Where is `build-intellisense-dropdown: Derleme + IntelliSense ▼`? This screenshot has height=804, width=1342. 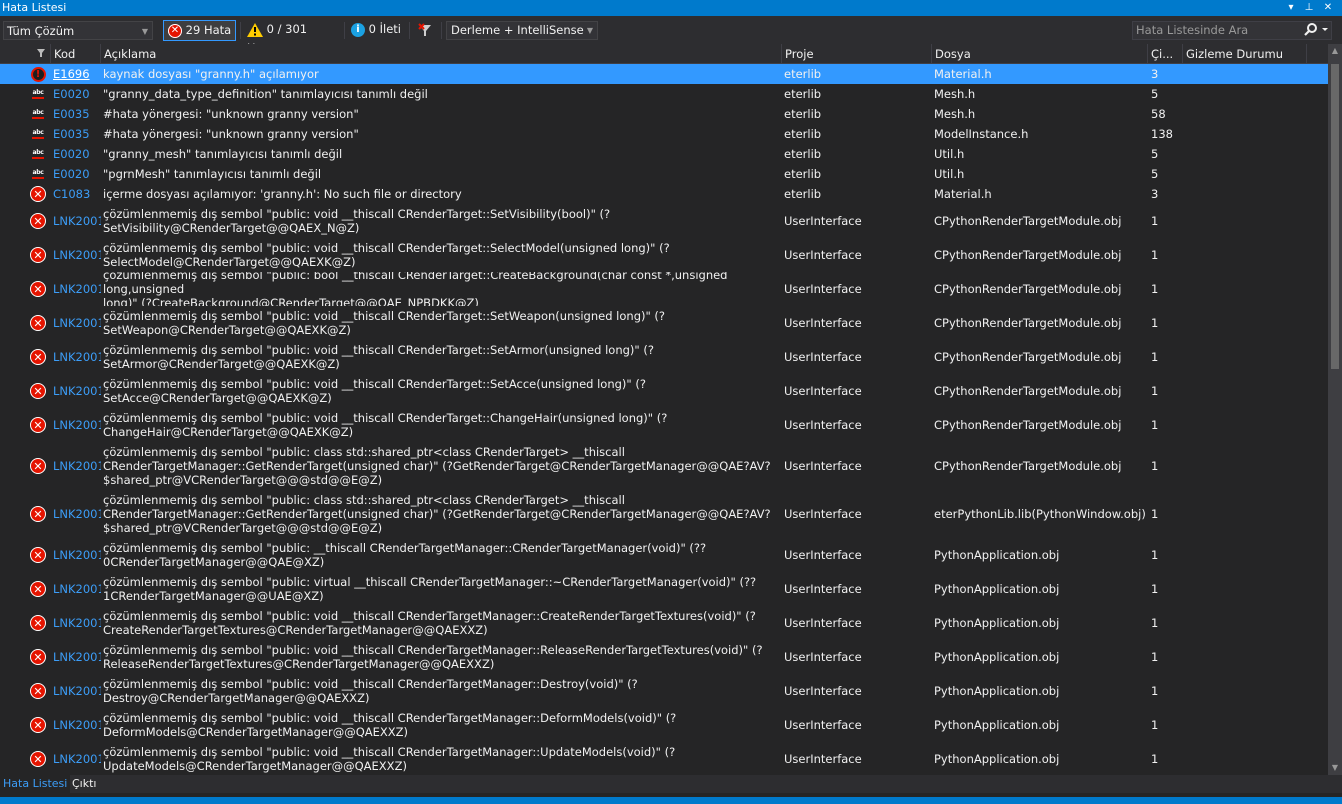 build-intellisense-dropdown: Derleme + IntelliSense ▼ is located at coordinates (522, 30).